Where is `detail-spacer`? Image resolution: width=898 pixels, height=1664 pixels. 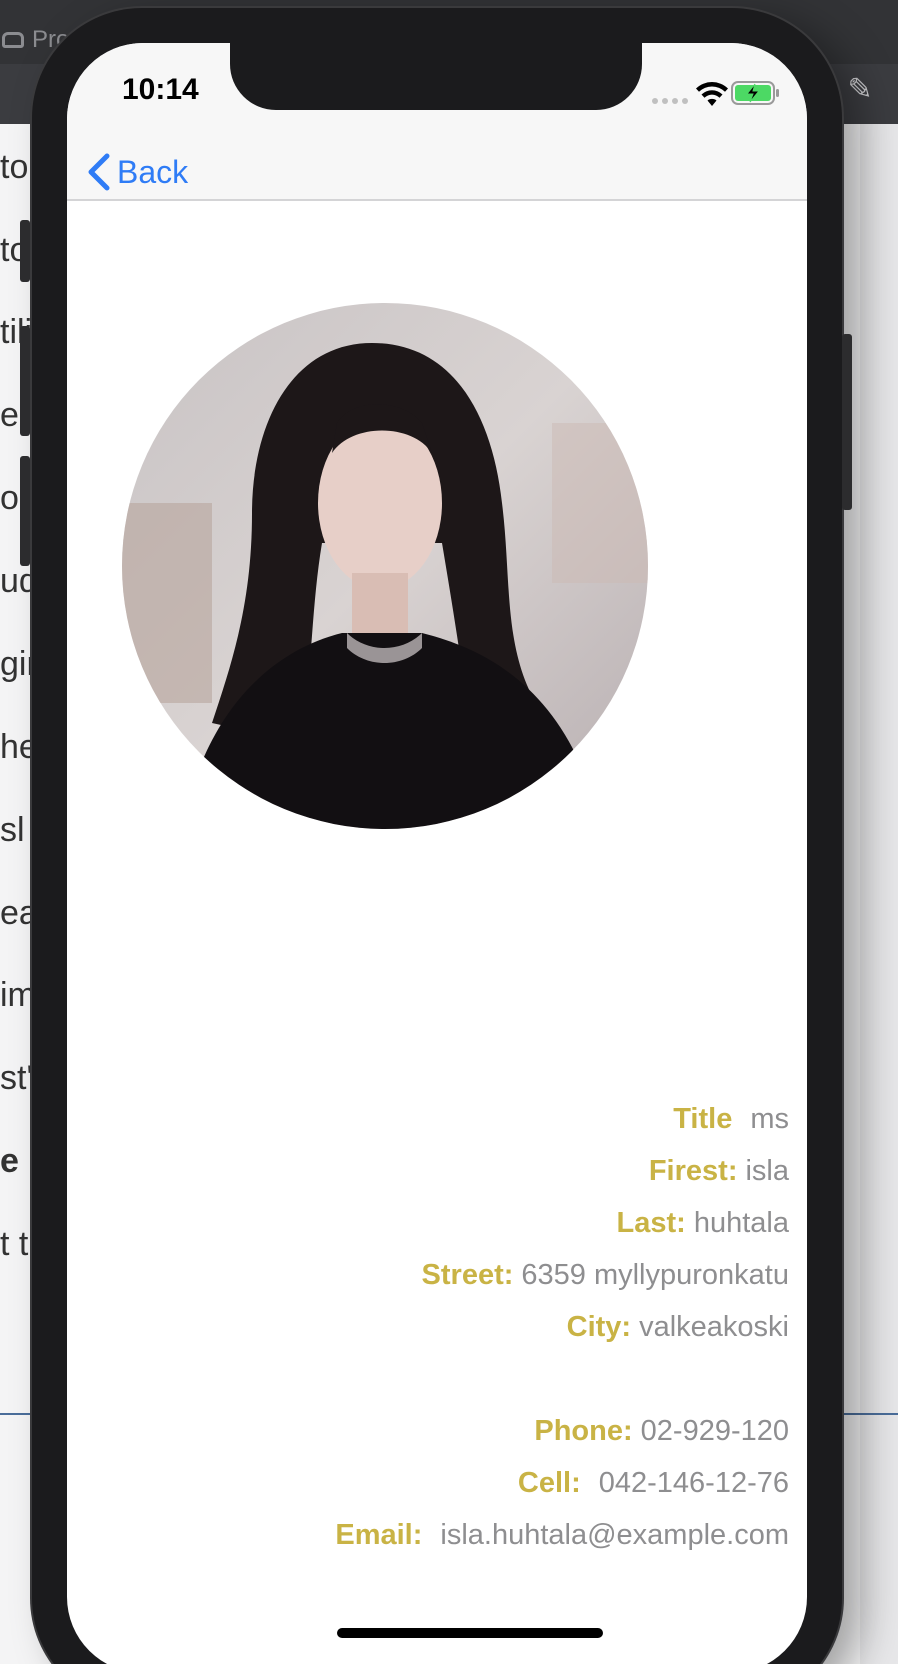
detail-spacer is located at coordinates (439, 1389).